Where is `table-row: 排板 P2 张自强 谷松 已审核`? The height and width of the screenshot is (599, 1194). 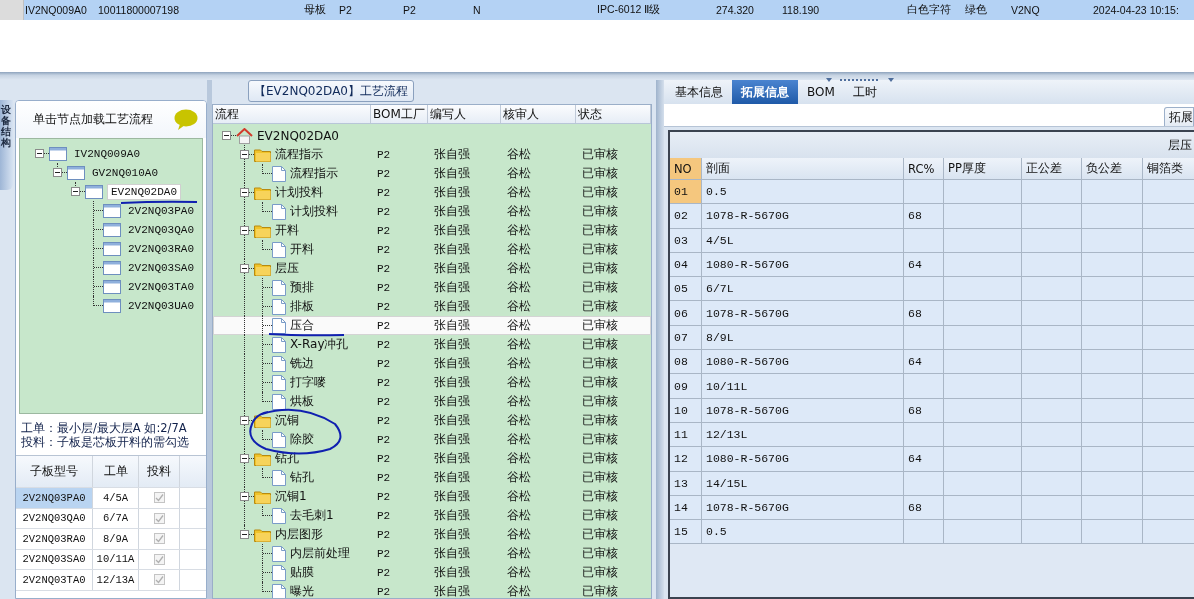
table-row: 排板 P2 张自强 谷松 已审核 is located at coordinates (432, 306).